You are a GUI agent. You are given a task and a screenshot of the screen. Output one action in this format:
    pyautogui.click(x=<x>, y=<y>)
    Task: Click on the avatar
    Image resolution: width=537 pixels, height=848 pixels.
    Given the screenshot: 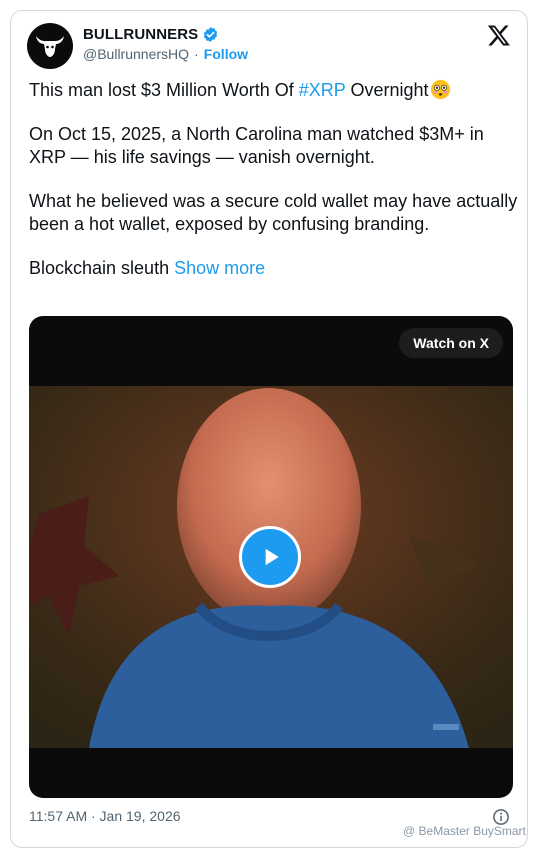 What is the action you would take?
    pyautogui.click(x=50, y=46)
    